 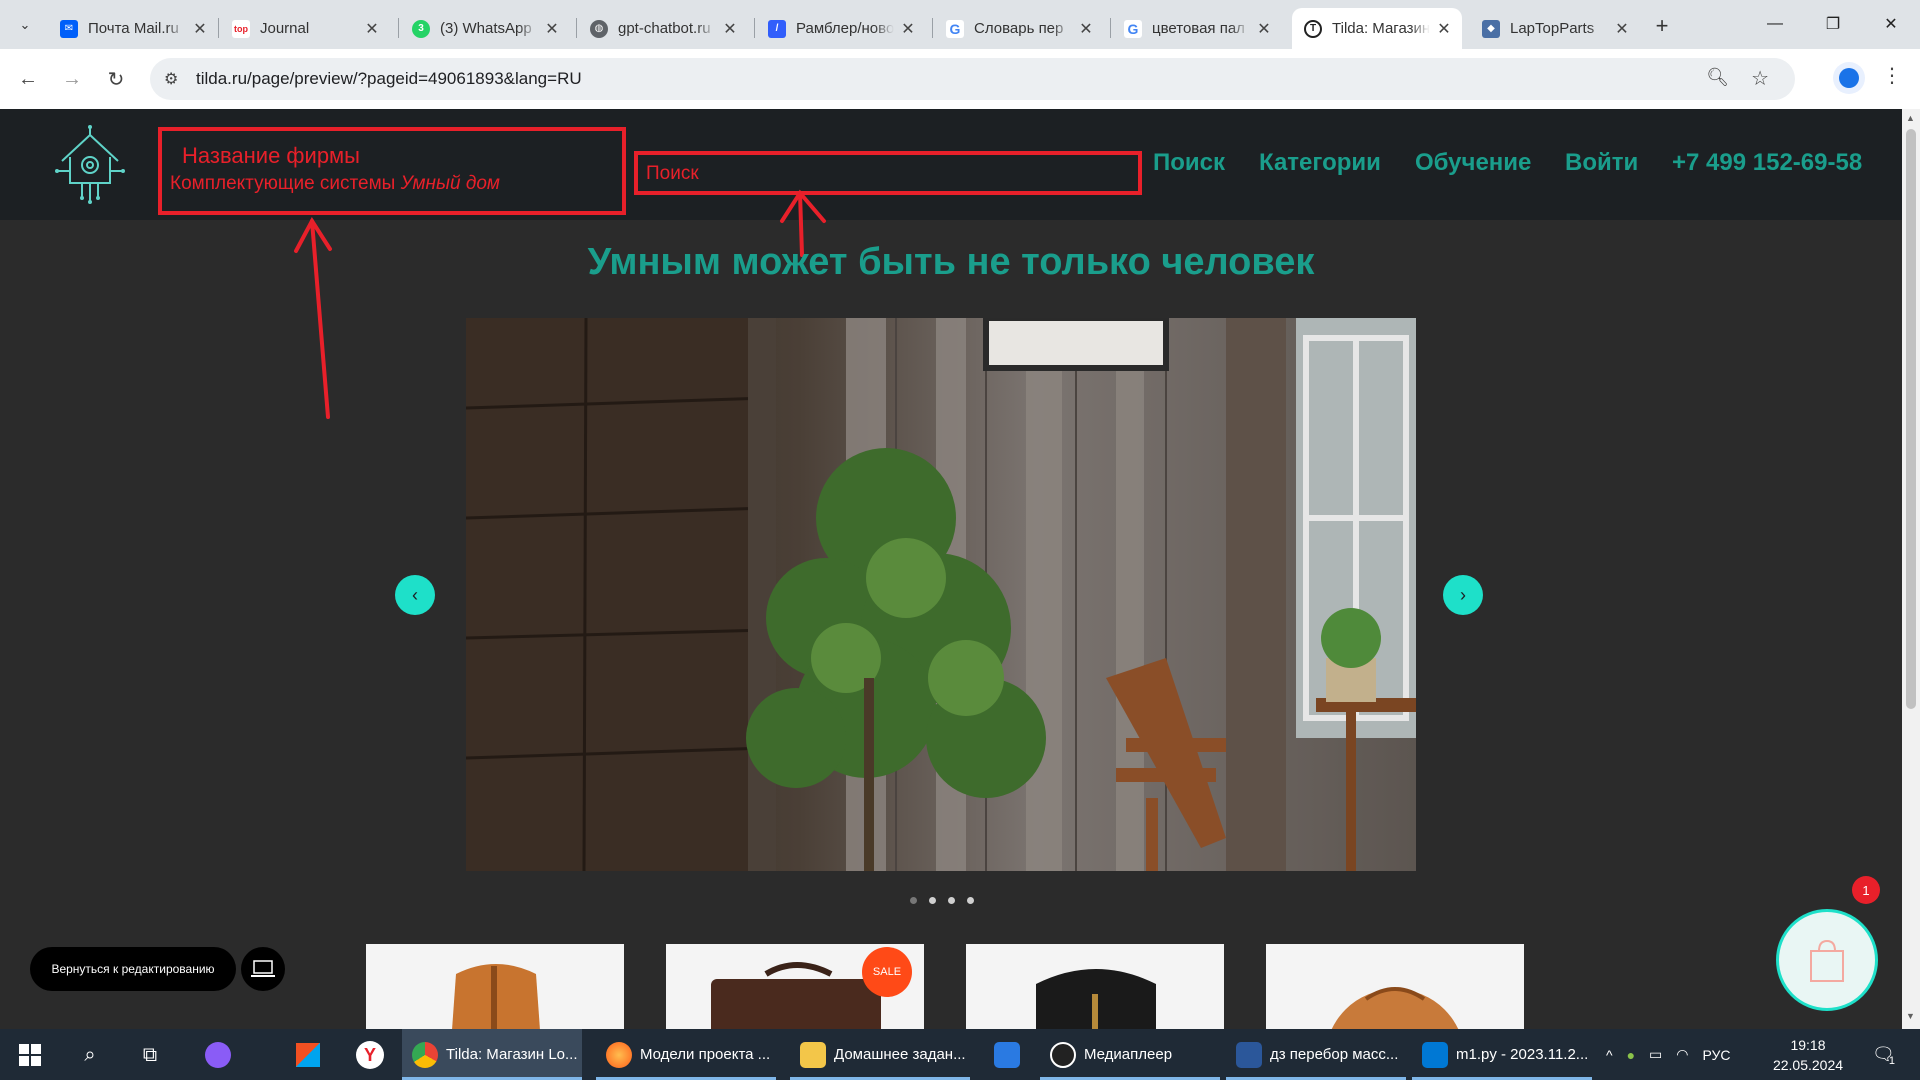 What do you see at coordinates (150, 1055) in the screenshot?
I see `task-view-icon: ⧉` at bounding box center [150, 1055].